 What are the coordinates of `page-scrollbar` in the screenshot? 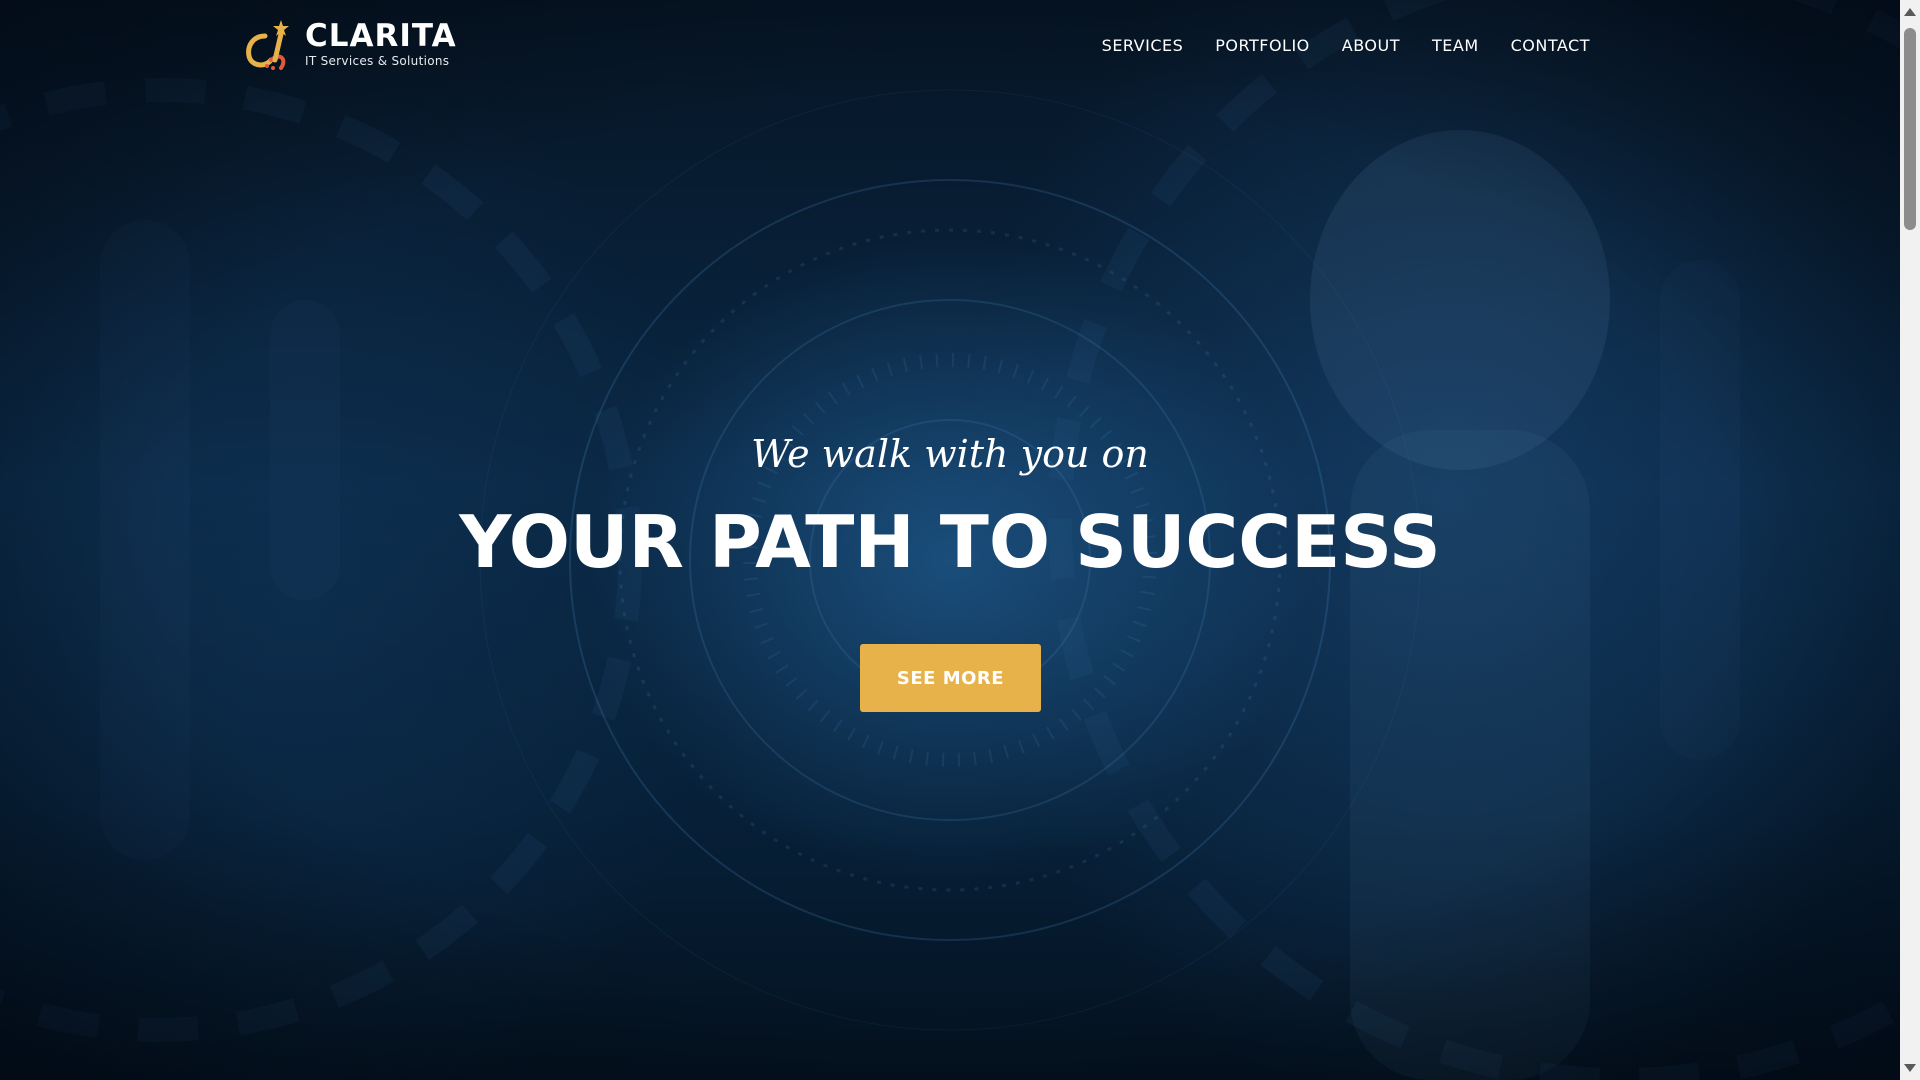 It's located at (1910, 540).